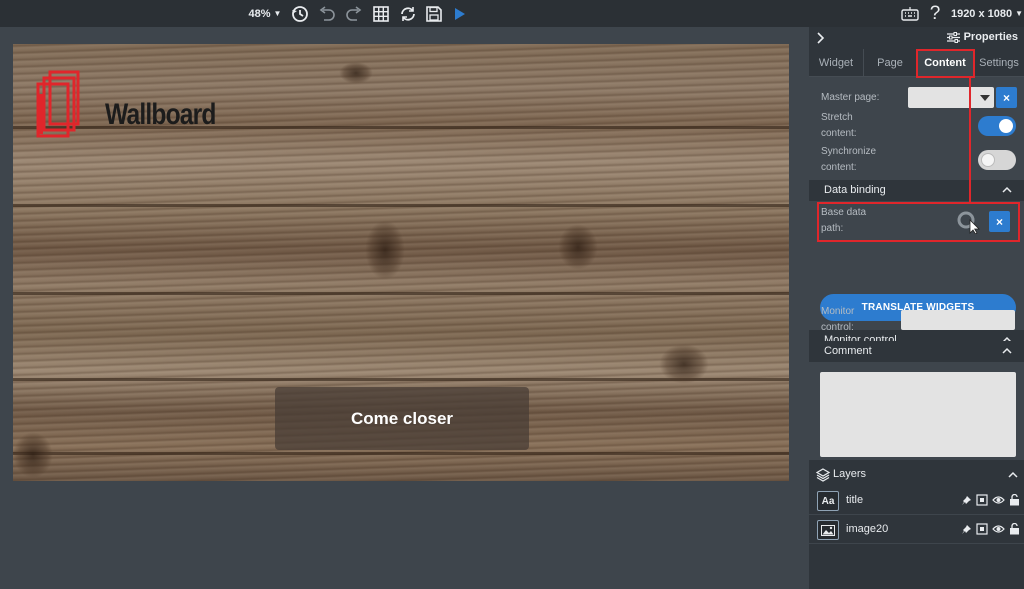  I want to click on caption-text: Come closer, so click(402, 418).